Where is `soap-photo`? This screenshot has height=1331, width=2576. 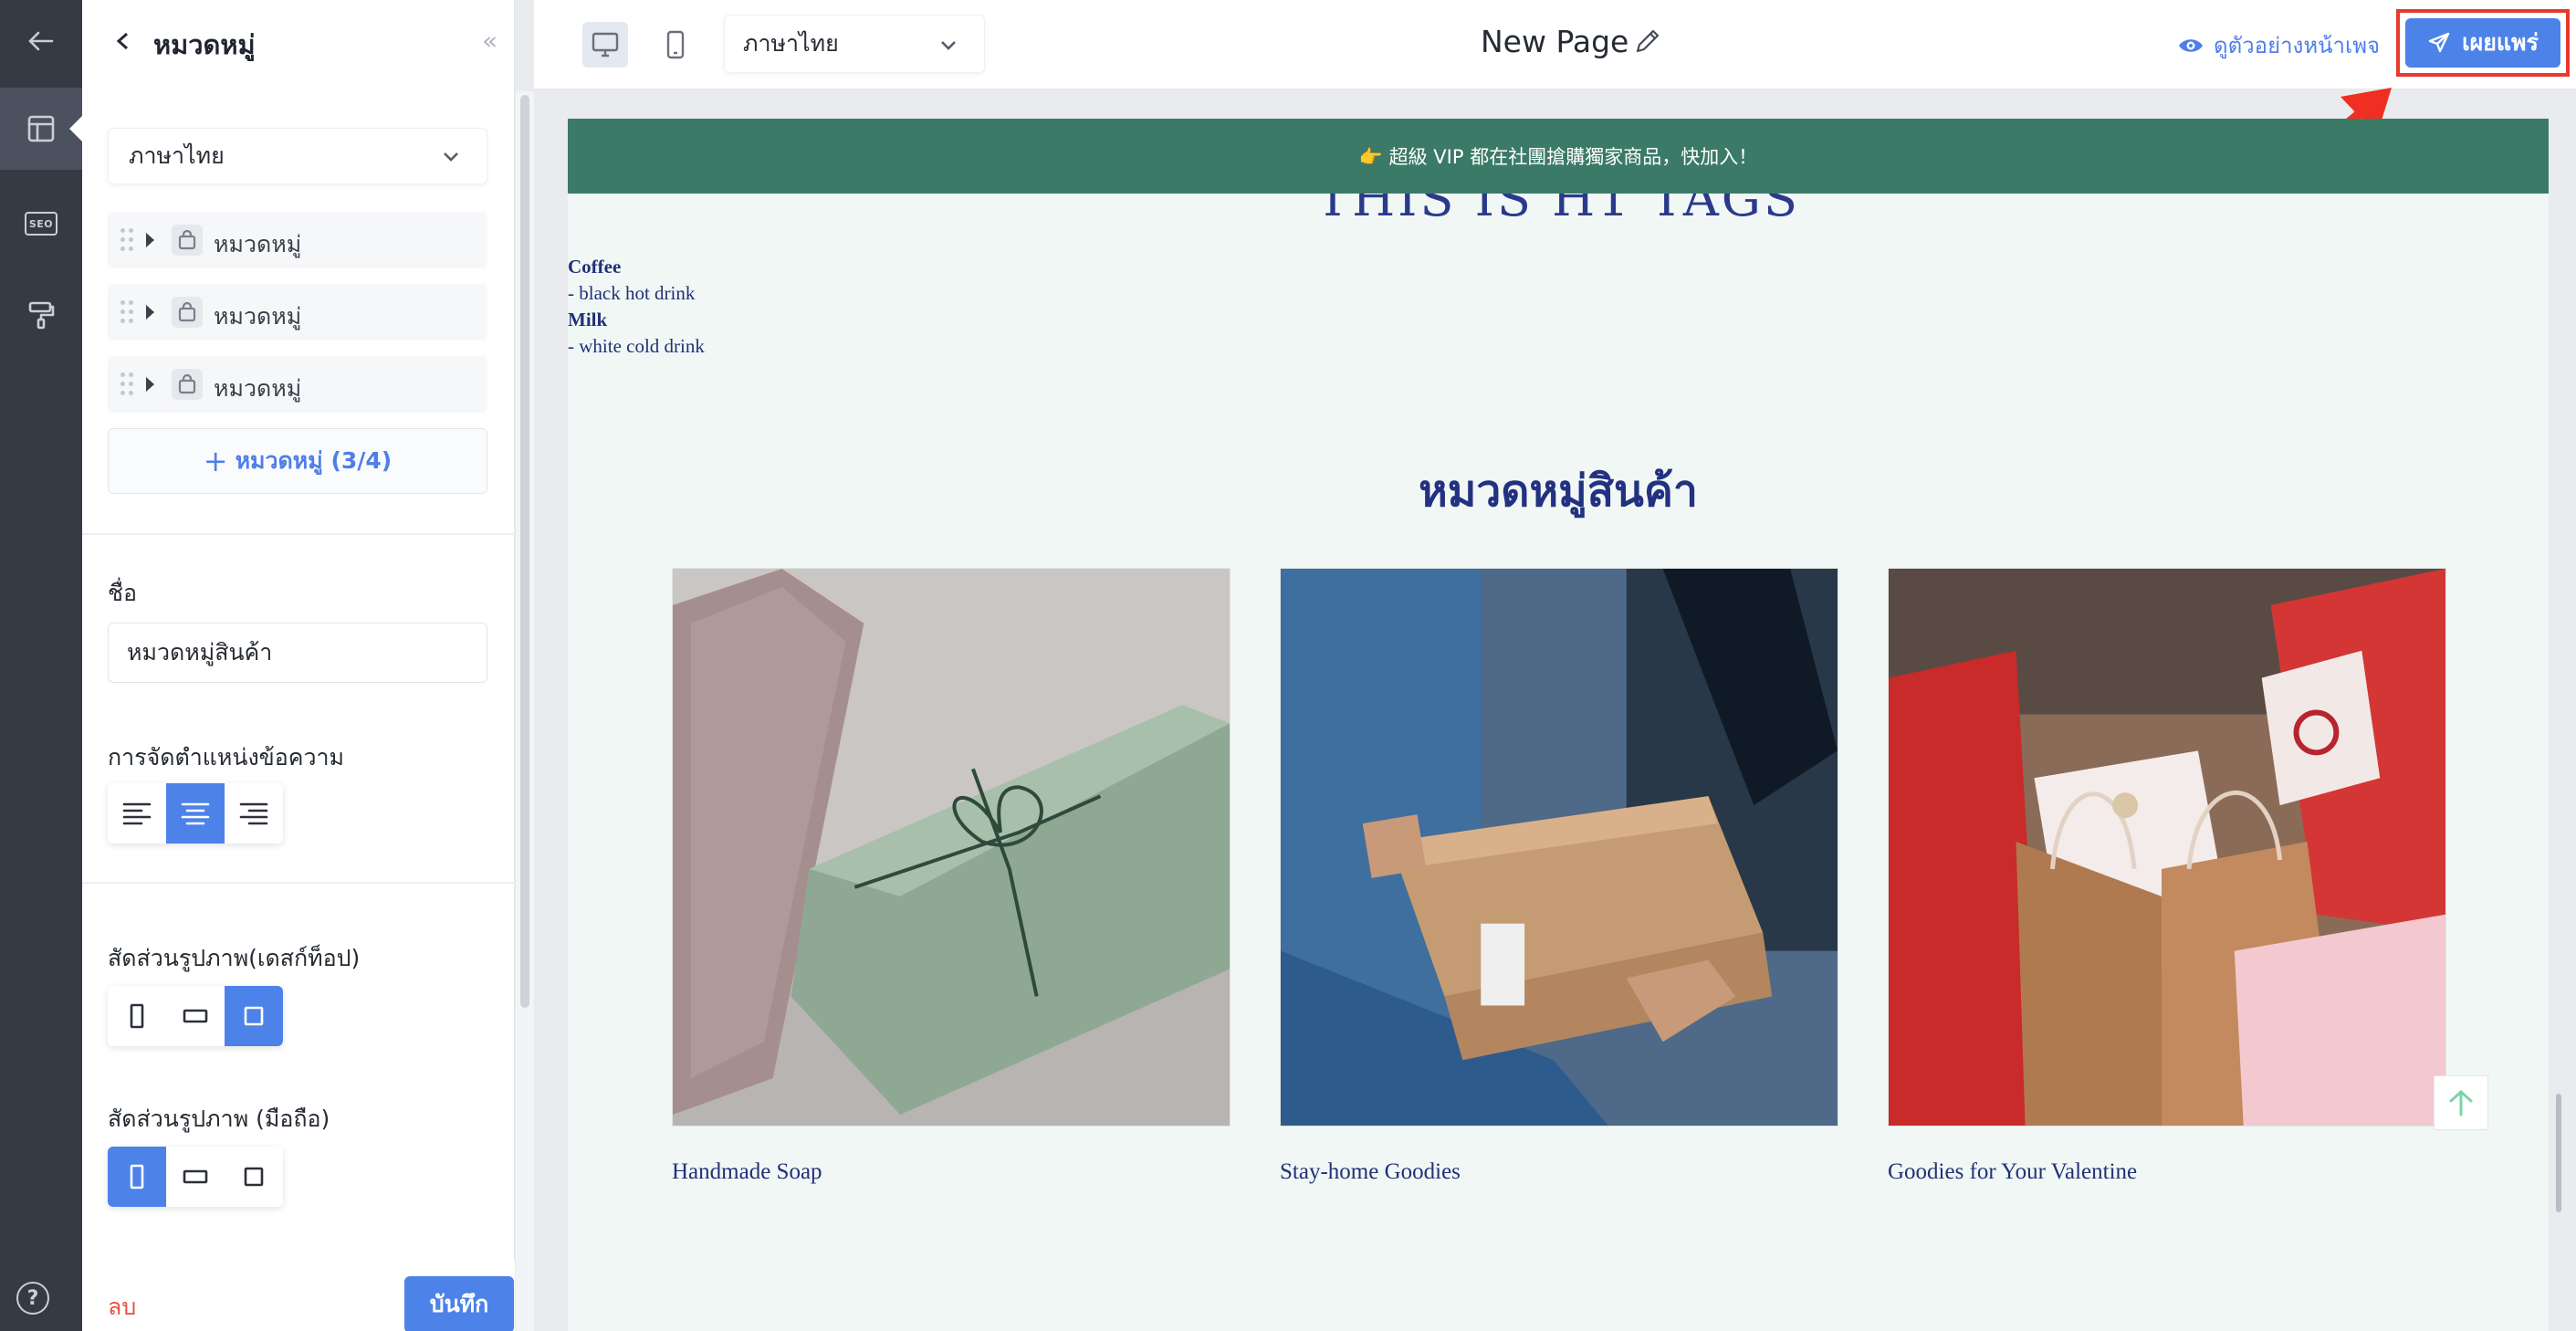
soap-photo is located at coordinates (951, 847).